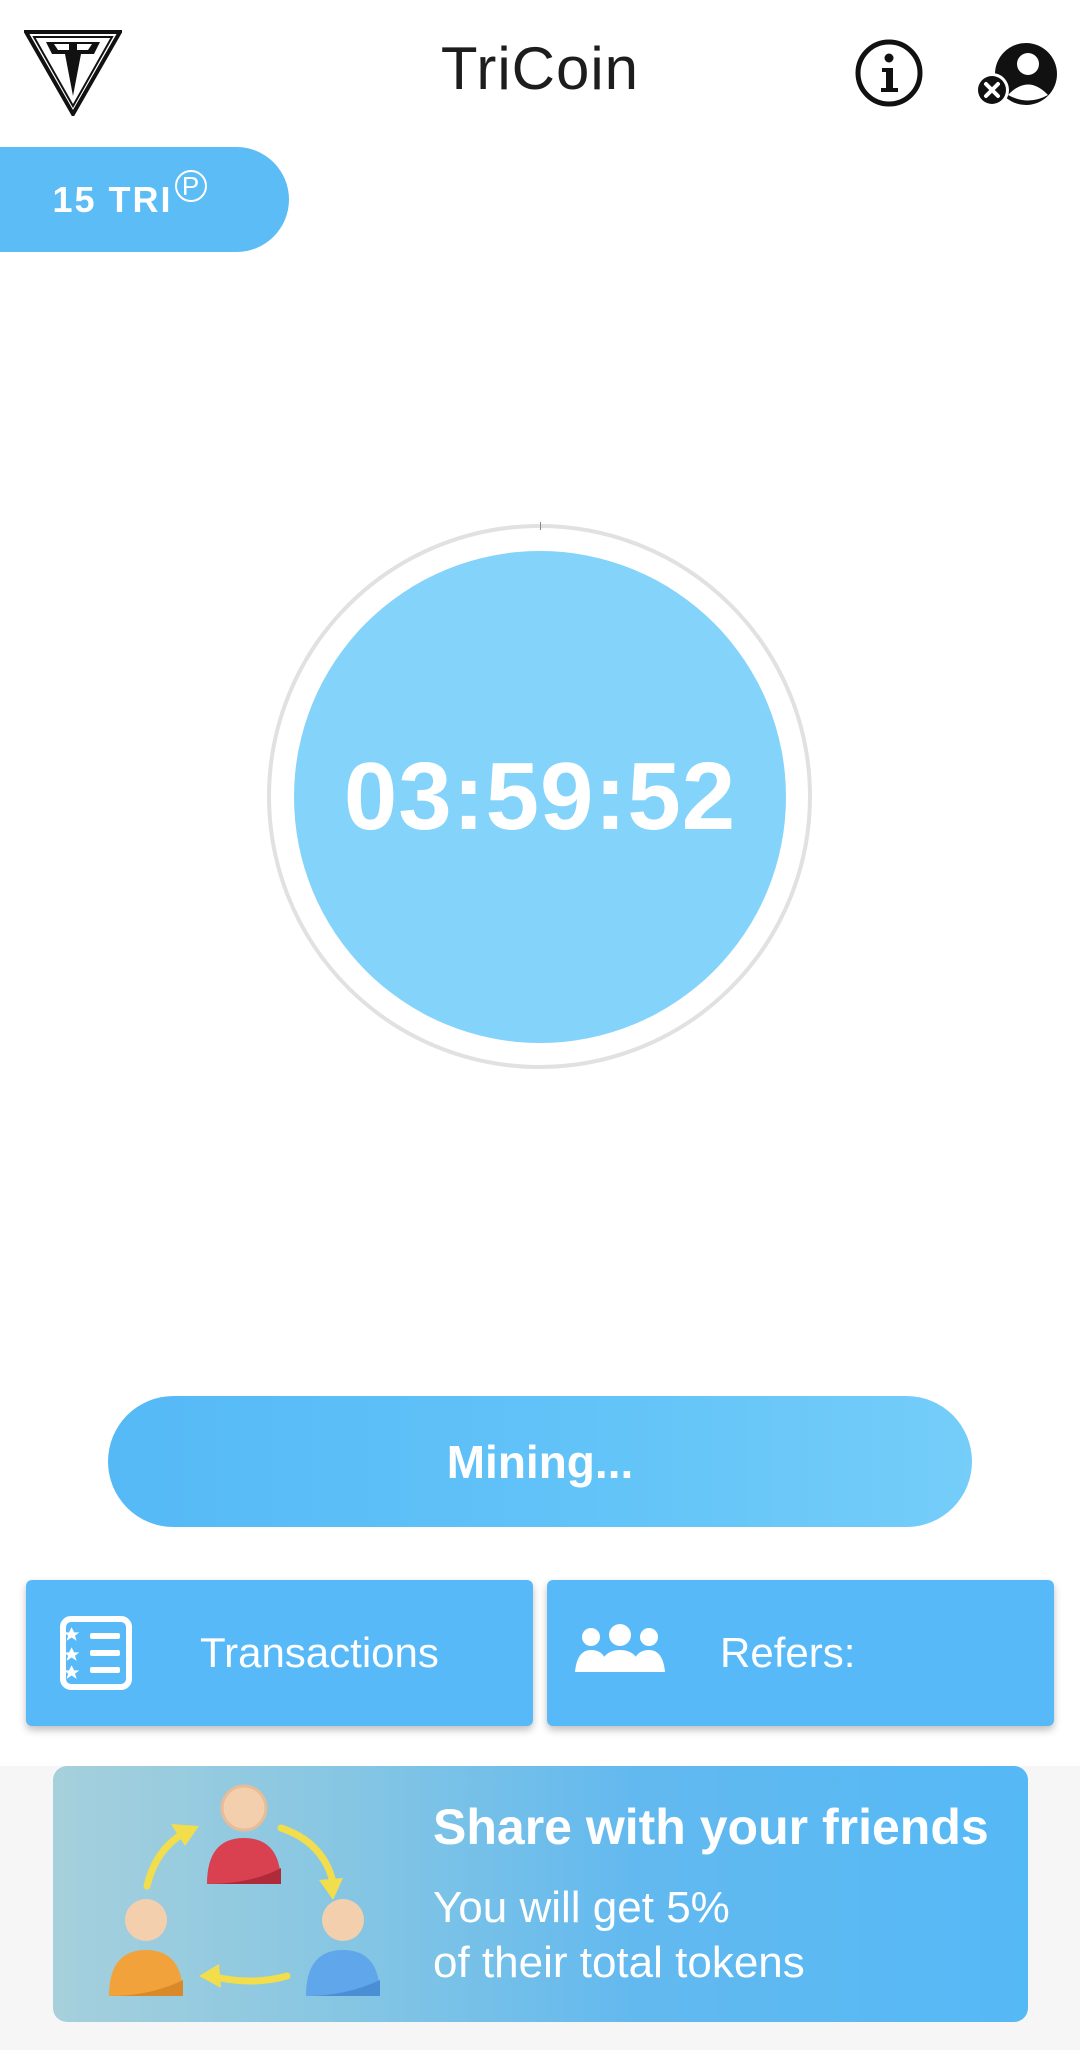  I want to click on info-icon, so click(889, 73).